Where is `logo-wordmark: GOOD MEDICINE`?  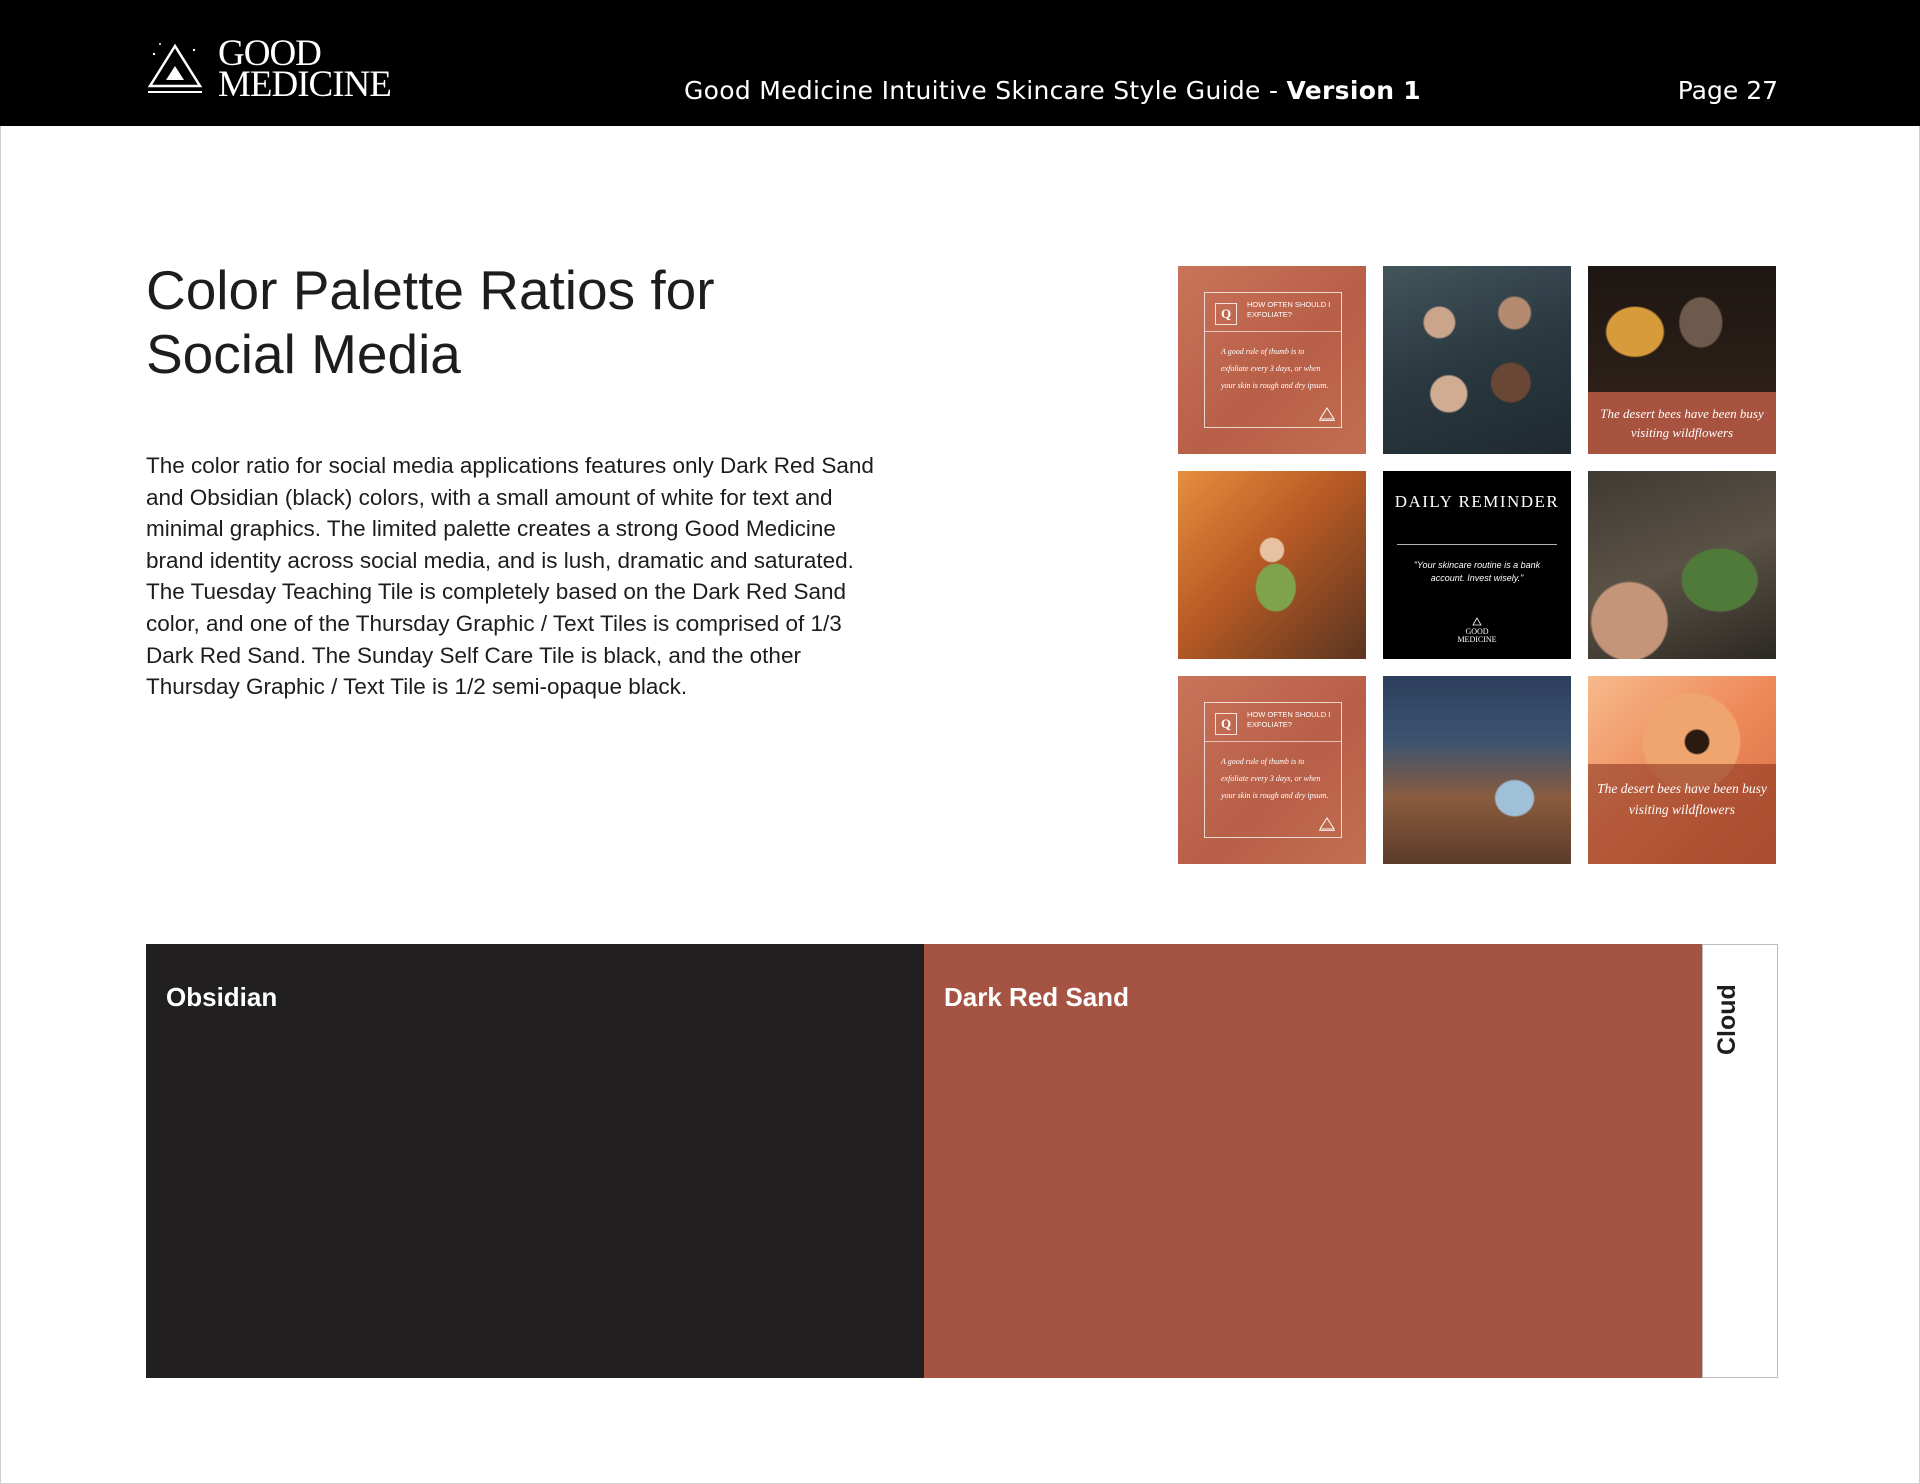
logo-wordmark: GOOD MEDICINE is located at coordinates (305, 69).